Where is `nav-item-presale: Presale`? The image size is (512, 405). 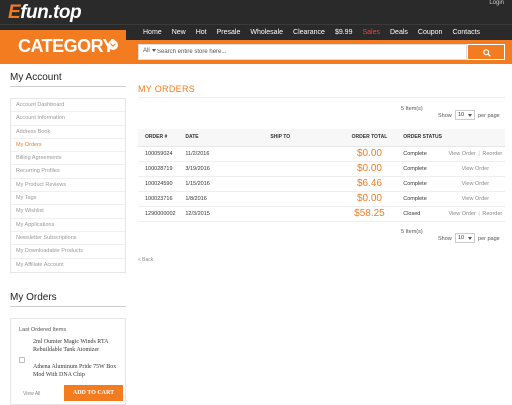
nav-item-presale: Presale is located at coordinates (229, 33).